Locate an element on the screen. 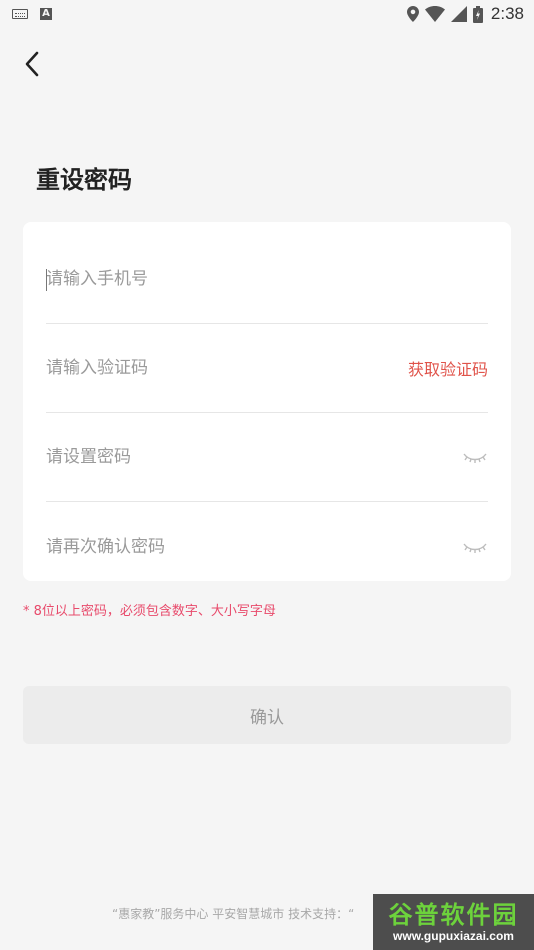 The image size is (534, 950). battery-icon is located at coordinates (477, 14).